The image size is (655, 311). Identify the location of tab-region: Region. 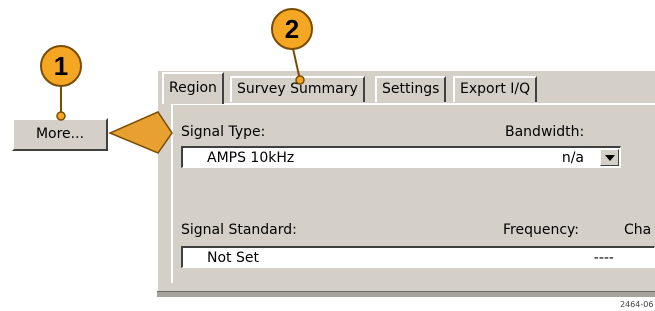
(193, 88).